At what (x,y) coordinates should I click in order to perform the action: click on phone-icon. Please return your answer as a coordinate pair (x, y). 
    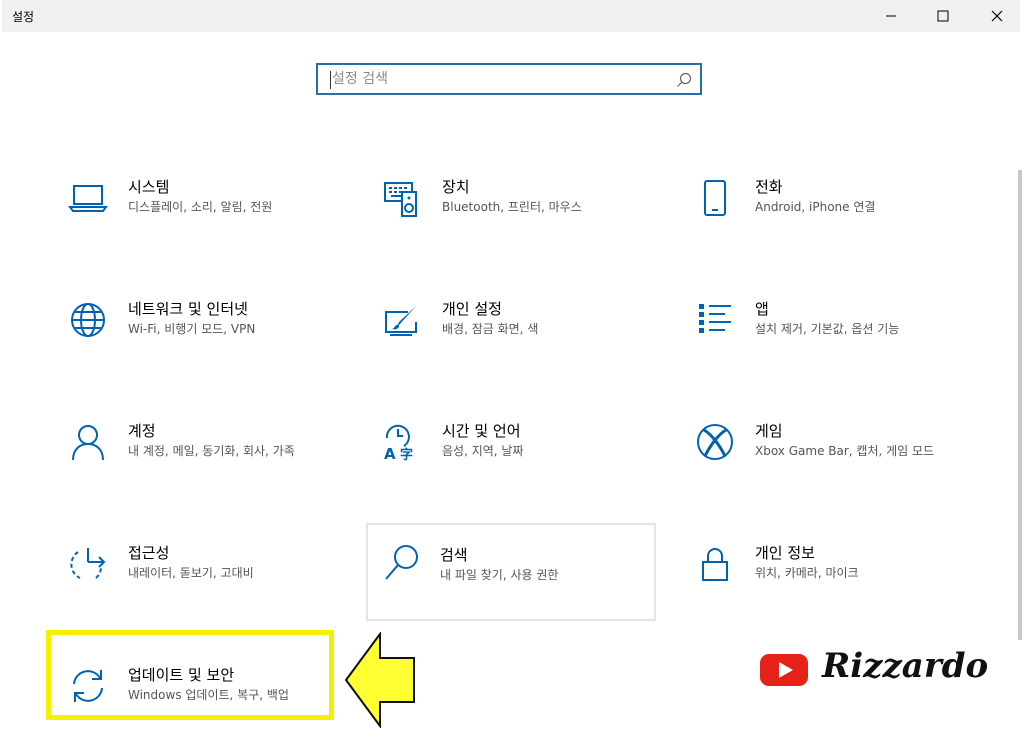
    Looking at the image, I should click on (715, 198).